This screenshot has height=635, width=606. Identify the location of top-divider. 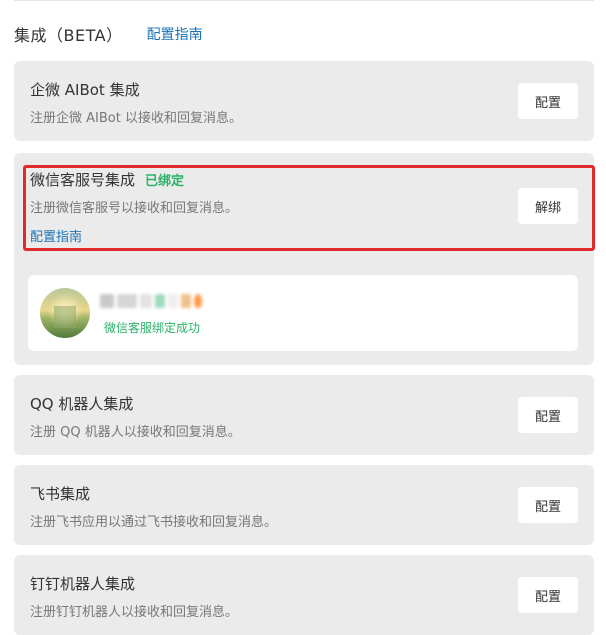
(304, 0).